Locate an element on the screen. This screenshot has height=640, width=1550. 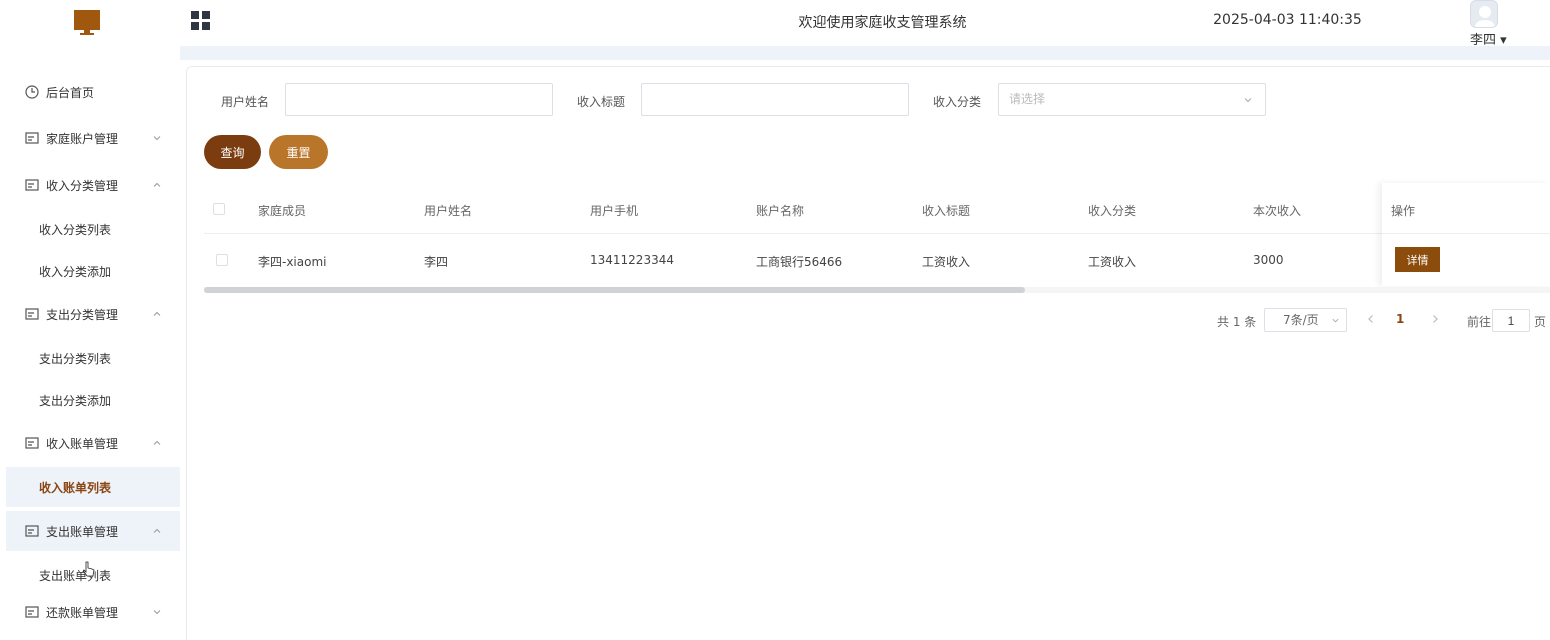
clock-icon is located at coordinates (32, 92).